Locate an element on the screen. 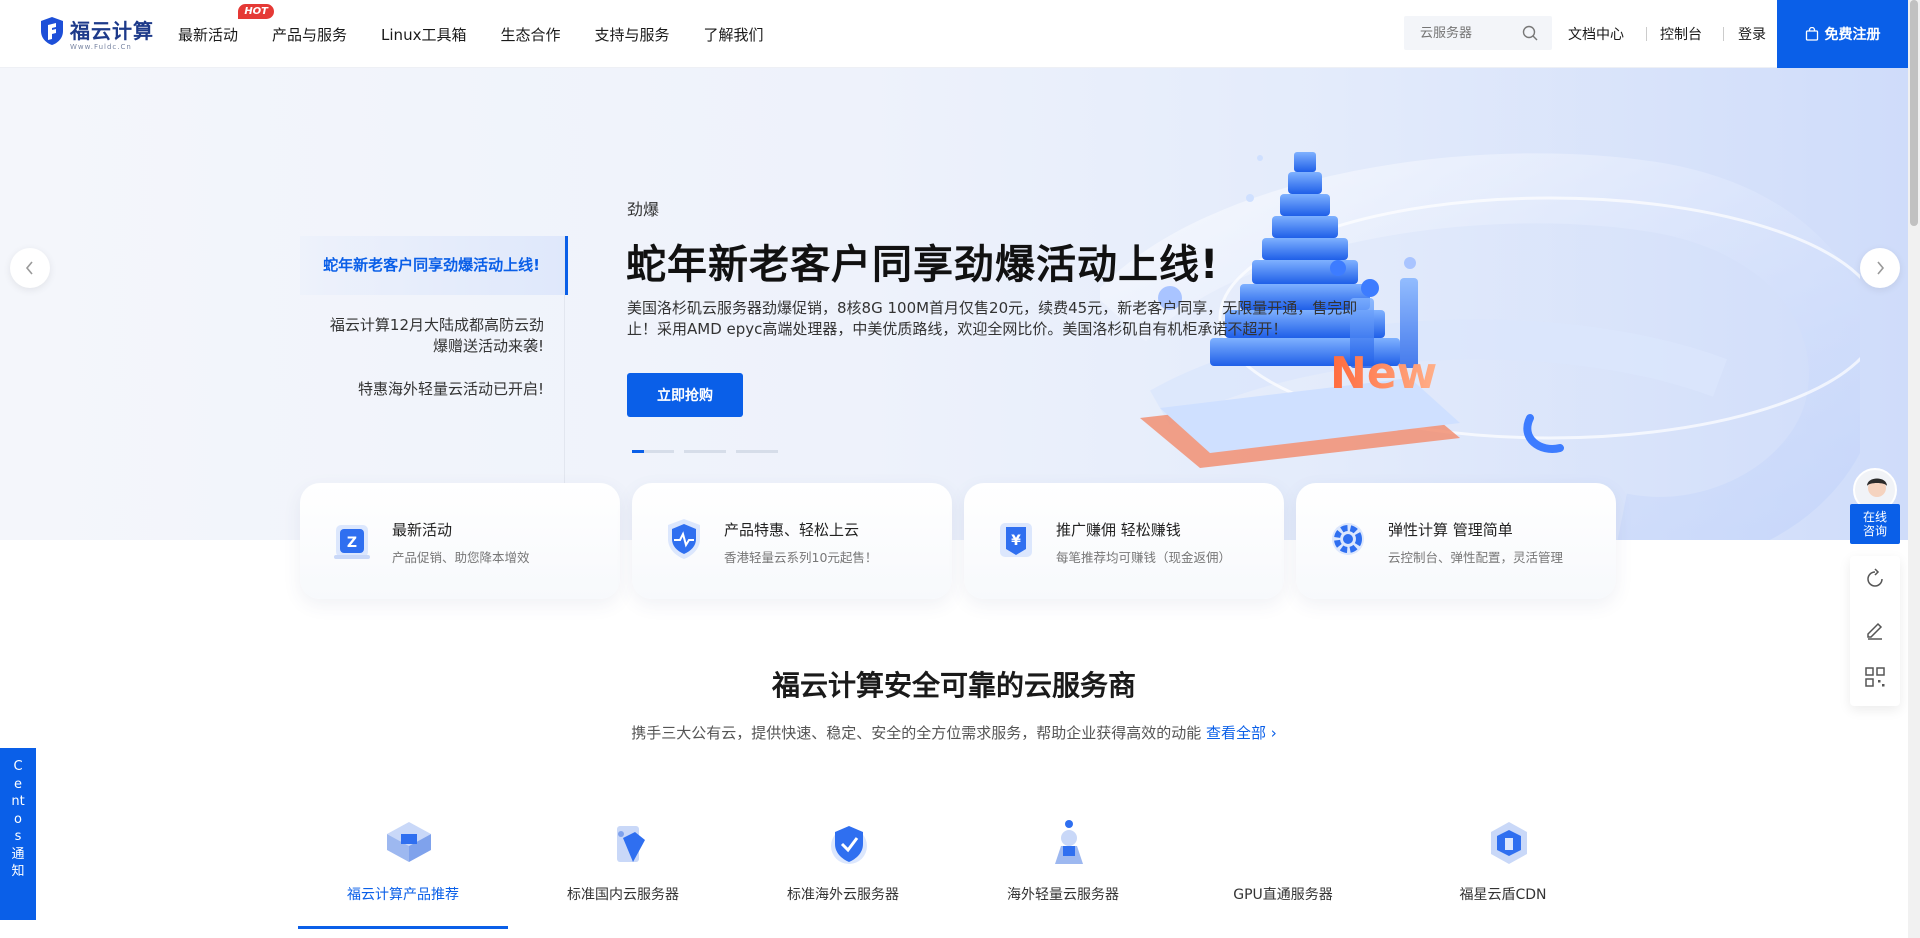  tab-overseas-cloud: 标准海外云服务器 is located at coordinates (848, 872).